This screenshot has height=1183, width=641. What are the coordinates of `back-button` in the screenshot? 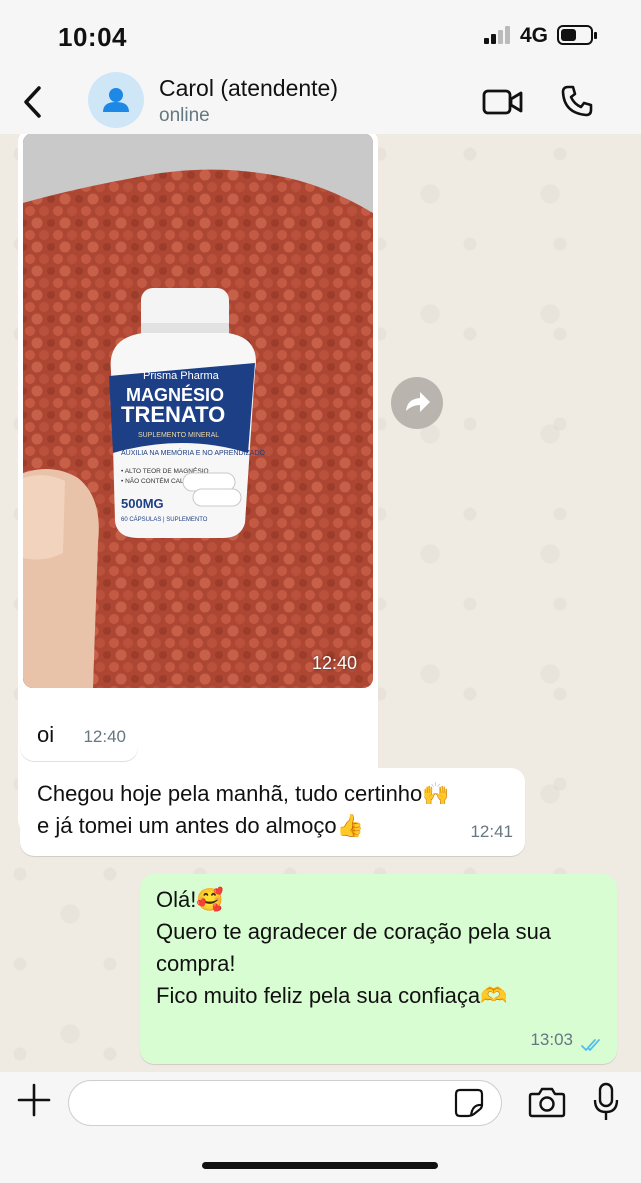 It's located at (33, 102).